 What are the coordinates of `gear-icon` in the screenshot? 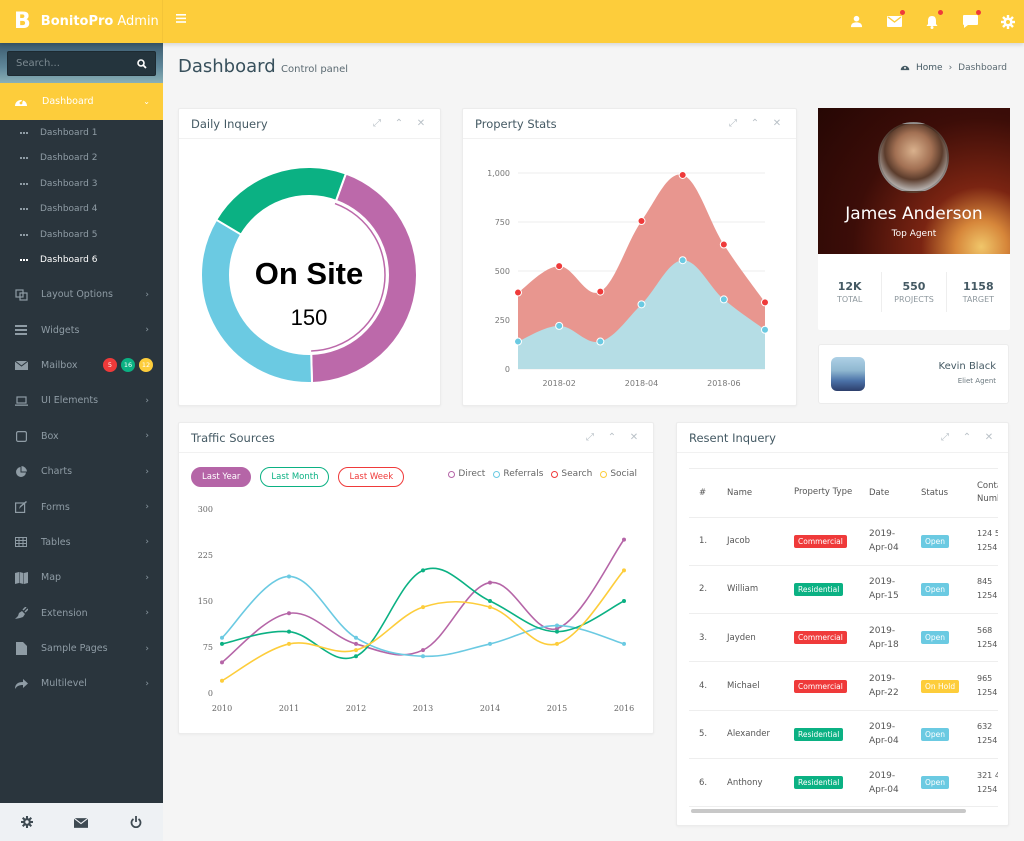 It's located at (1008, 22).